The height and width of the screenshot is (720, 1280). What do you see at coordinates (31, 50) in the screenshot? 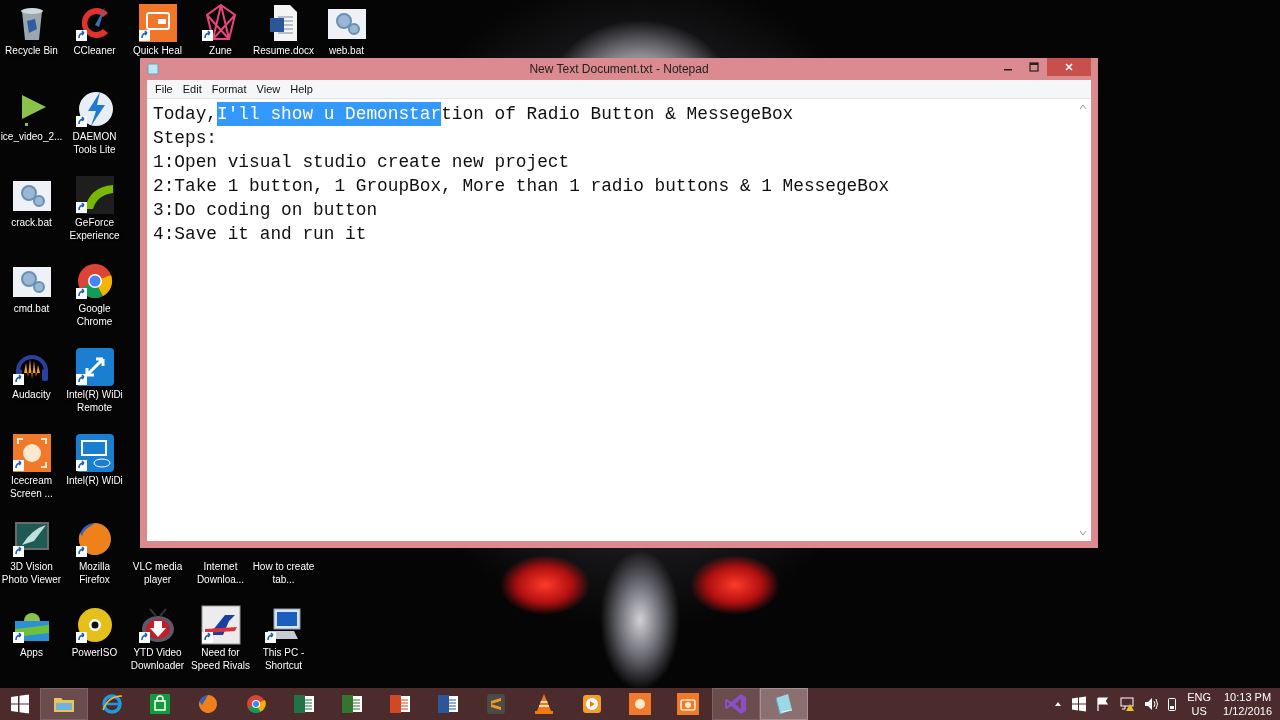
I see `icon-label: Recycle Bin` at bounding box center [31, 50].